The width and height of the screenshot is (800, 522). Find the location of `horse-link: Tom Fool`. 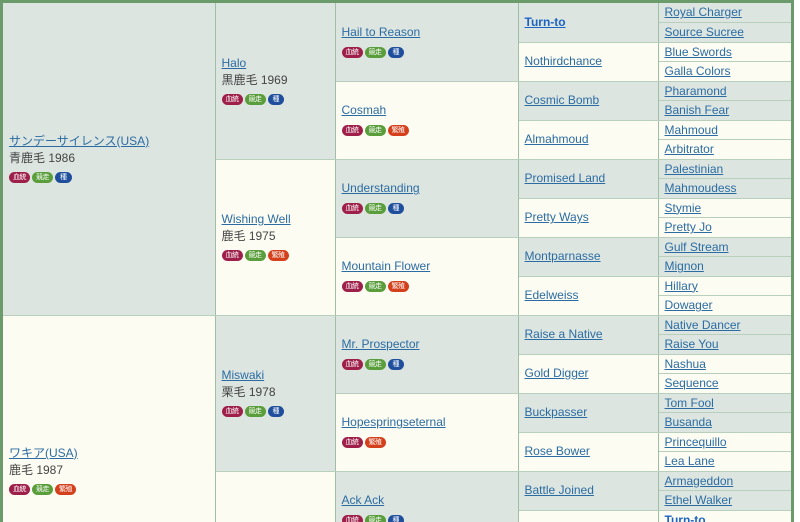

horse-link: Tom Fool is located at coordinates (689, 403).